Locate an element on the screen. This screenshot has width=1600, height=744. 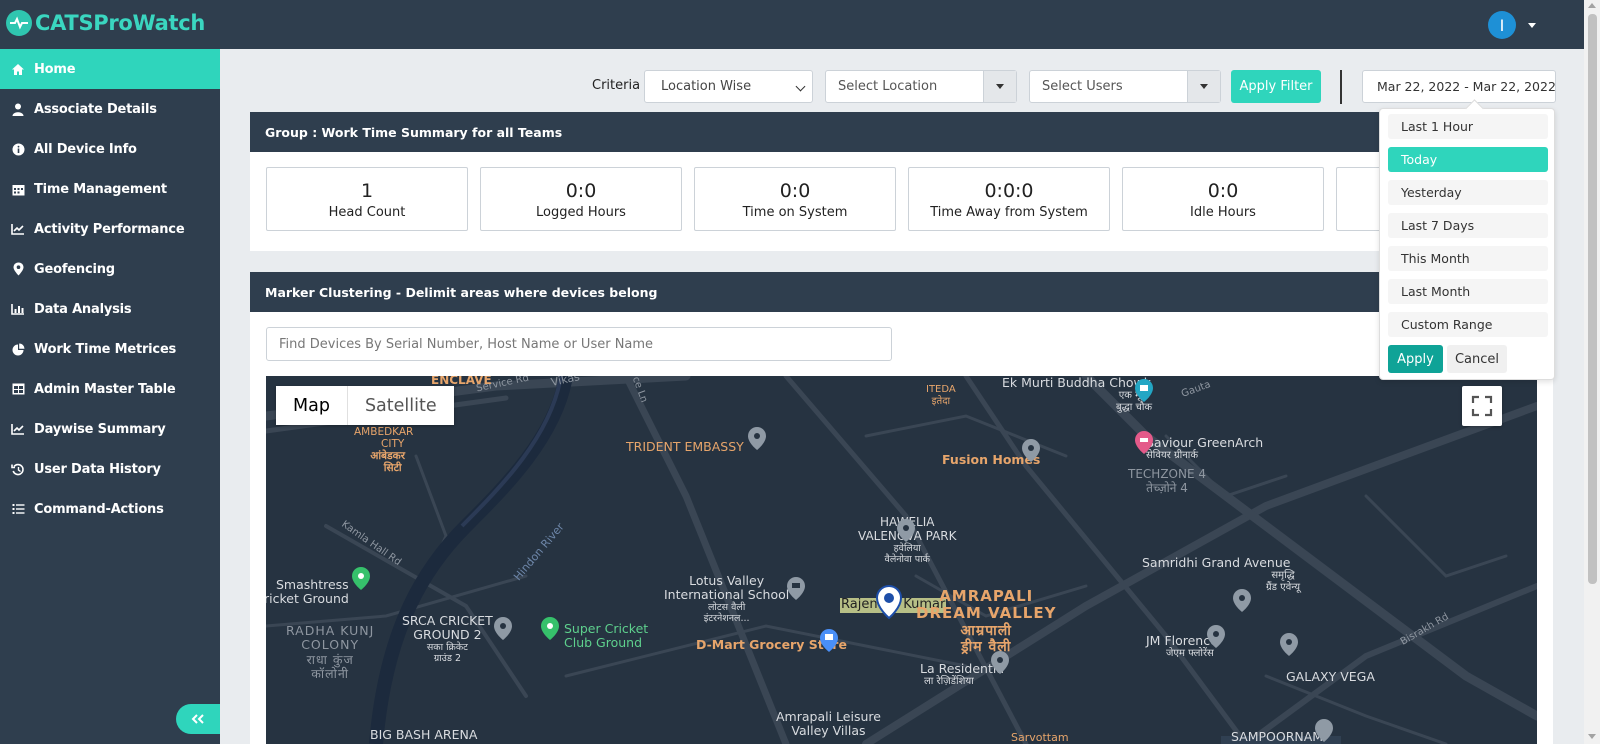
range-option-this-month: This Month is located at coordinates (1468, 258).